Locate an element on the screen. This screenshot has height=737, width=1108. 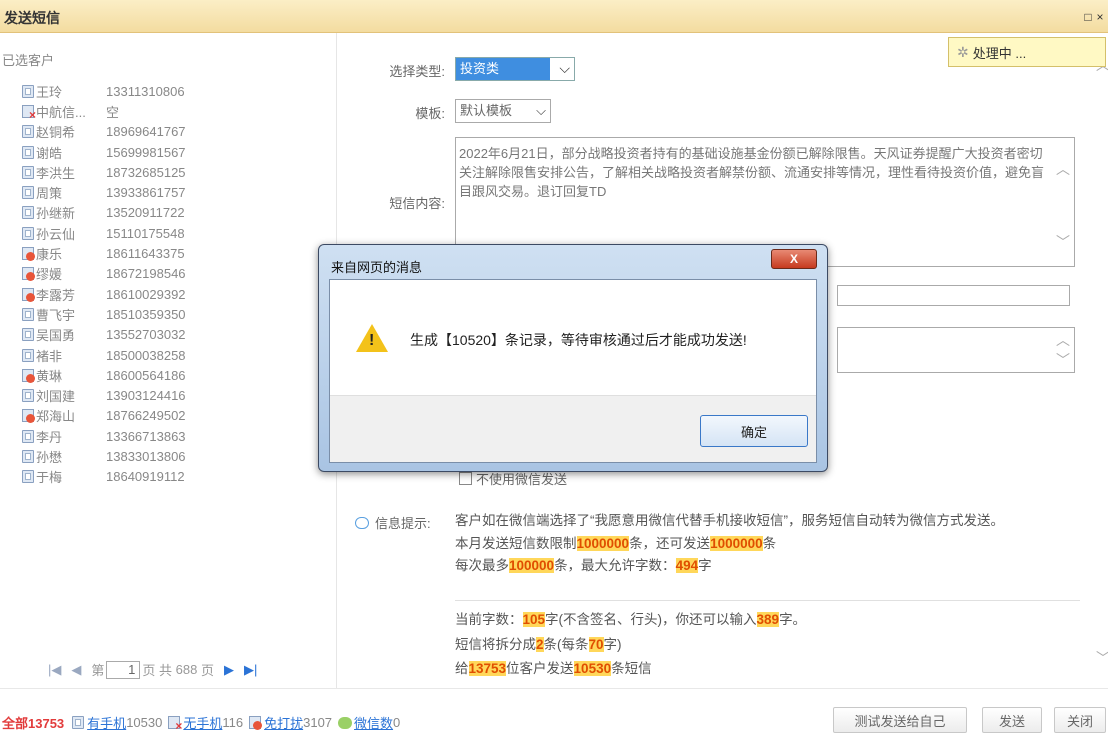
no-disturb-link: 免打扰 is located at coordinates (283, 722).